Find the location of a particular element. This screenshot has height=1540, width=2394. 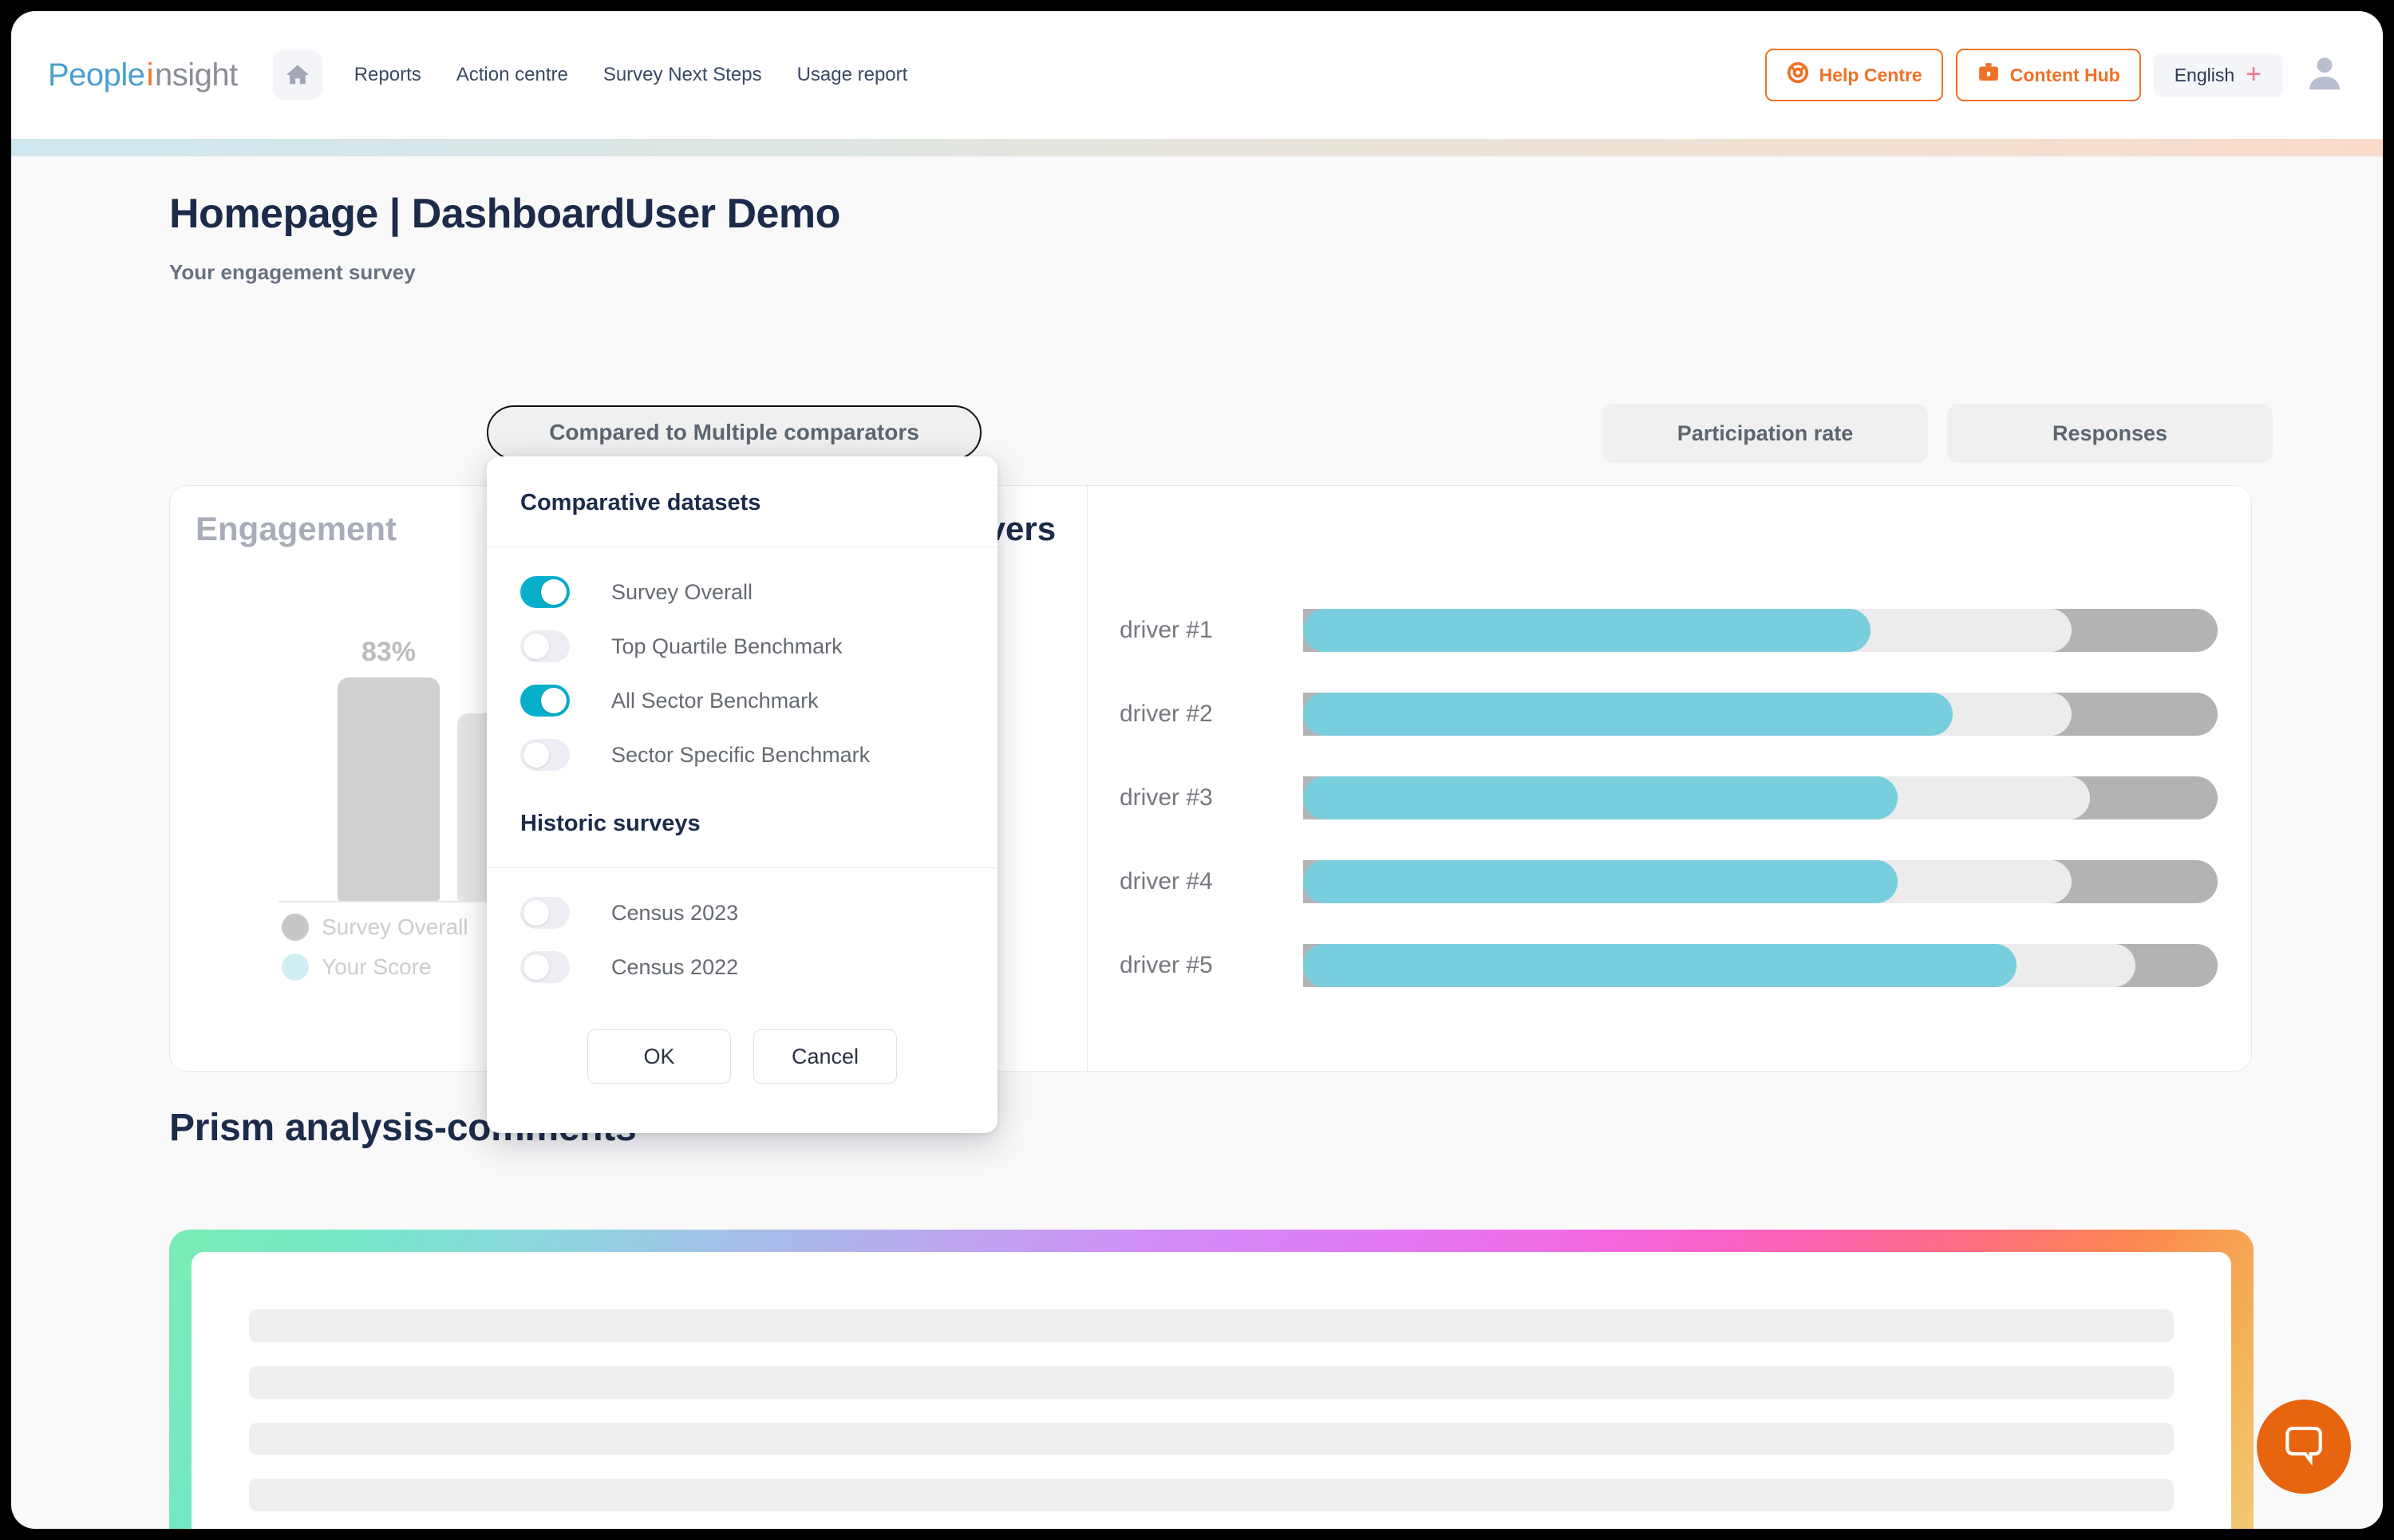

ok-button: OK is located at coordinates (659, 1056).